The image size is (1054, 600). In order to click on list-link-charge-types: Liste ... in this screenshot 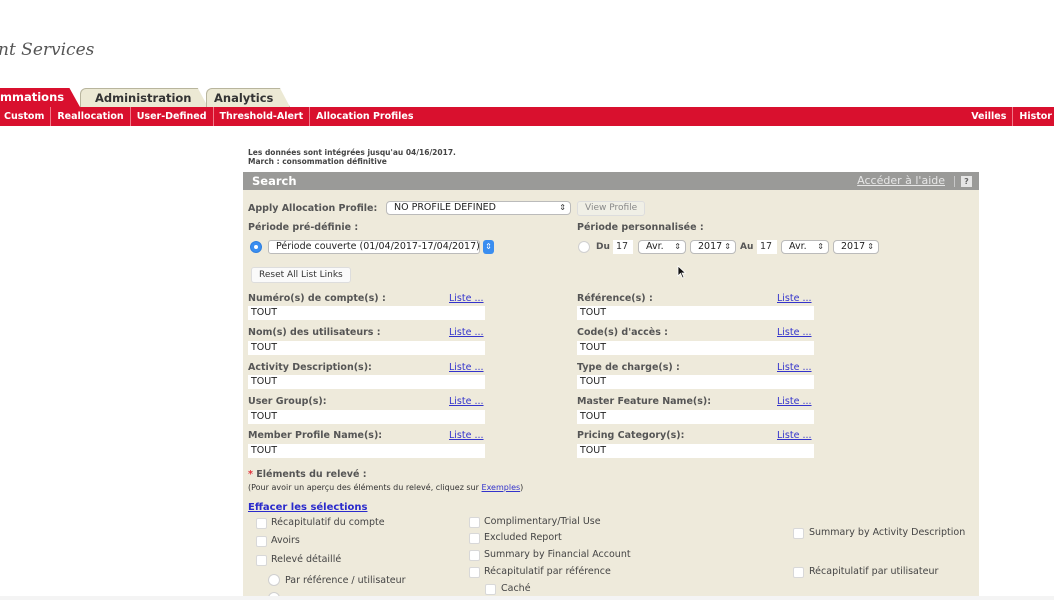, I will do `click(794, 367)`.